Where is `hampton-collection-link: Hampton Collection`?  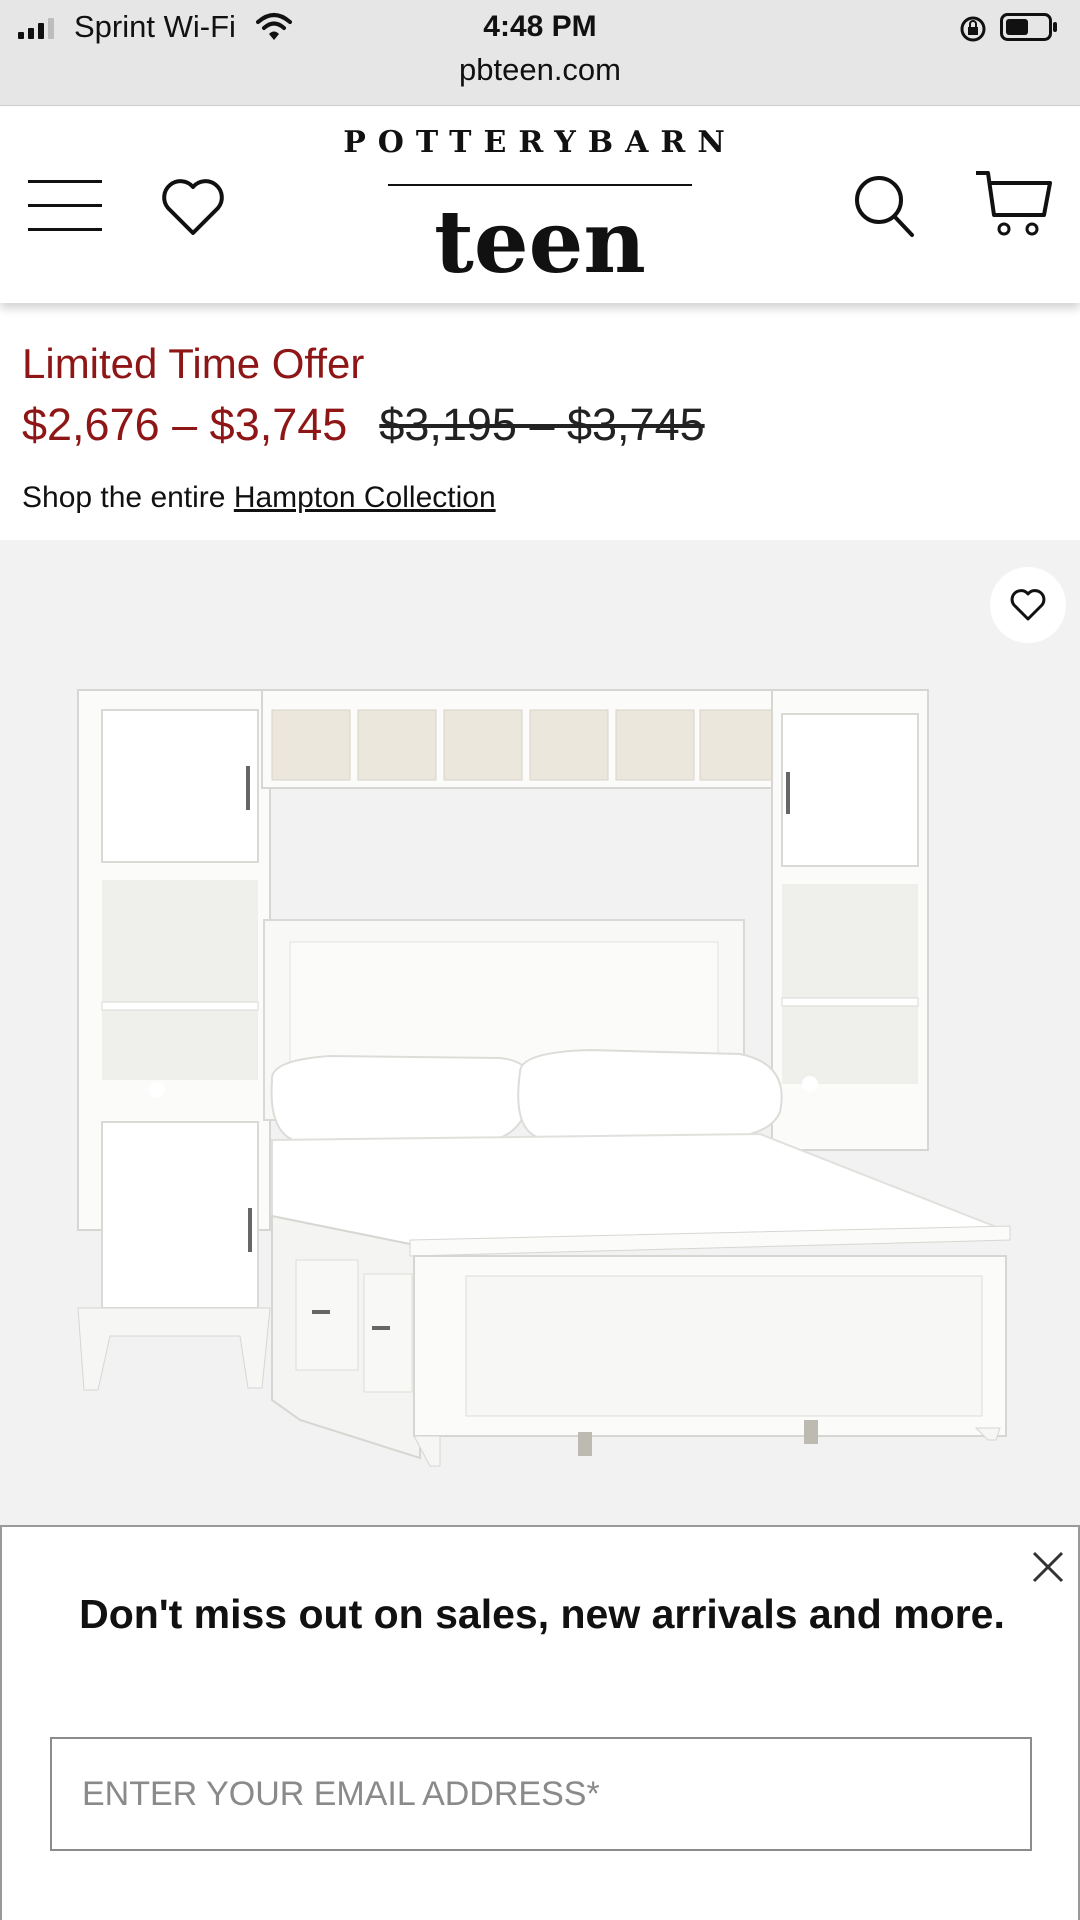
hampton-collection-link: Hampton Collection is located at coordinates (365, 497).